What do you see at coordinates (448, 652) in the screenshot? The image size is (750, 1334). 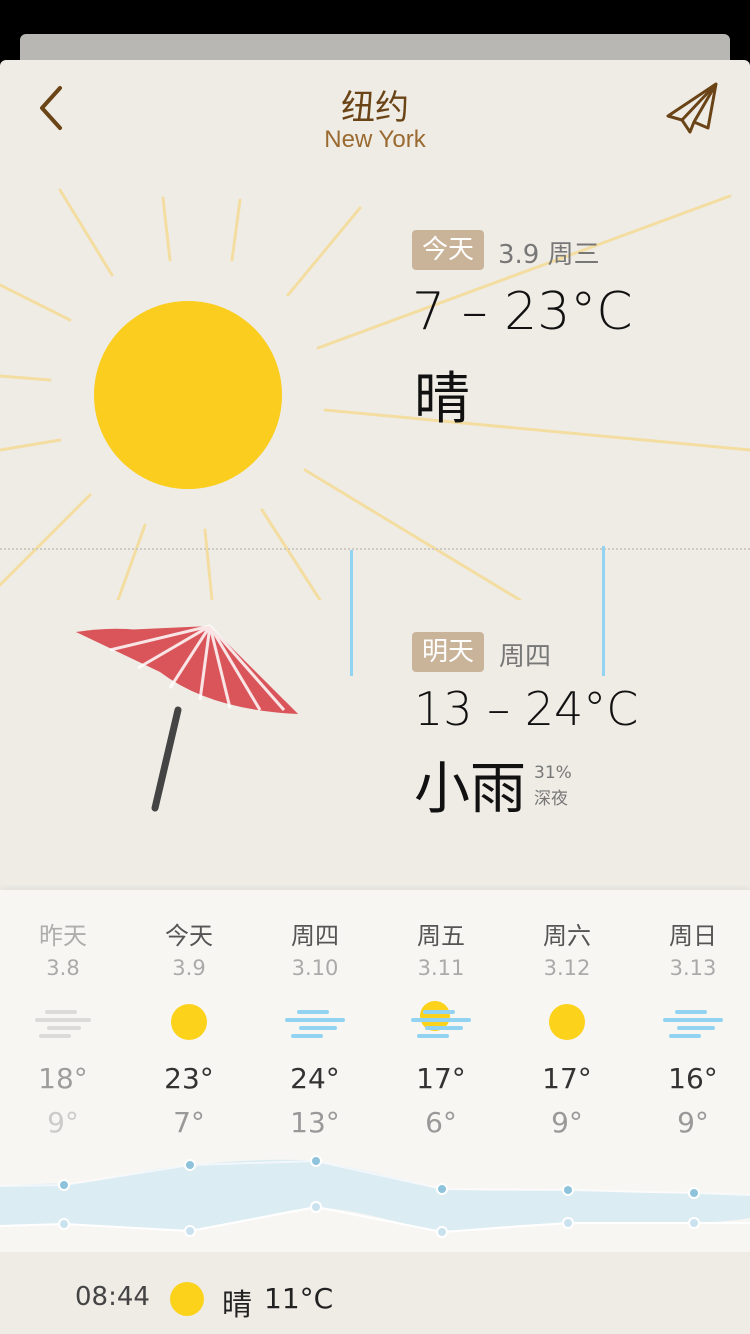 I see `tomorrow-tag: 明天` at bounding box center [448, 652].